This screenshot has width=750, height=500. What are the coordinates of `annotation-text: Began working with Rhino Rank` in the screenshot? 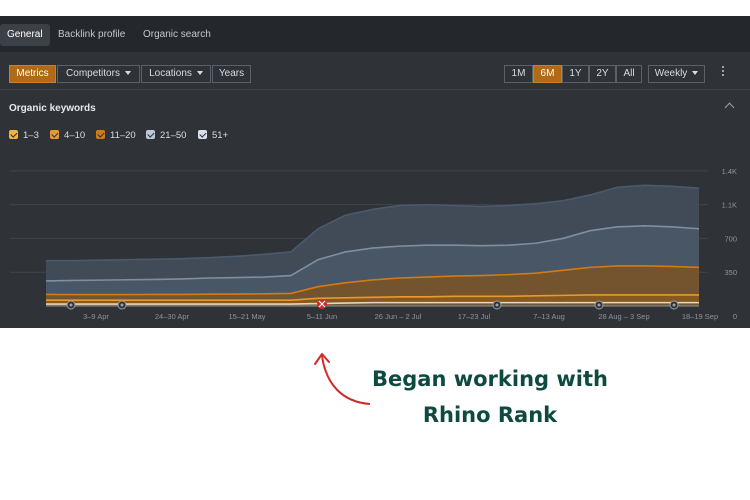 It's located at (490, 397).